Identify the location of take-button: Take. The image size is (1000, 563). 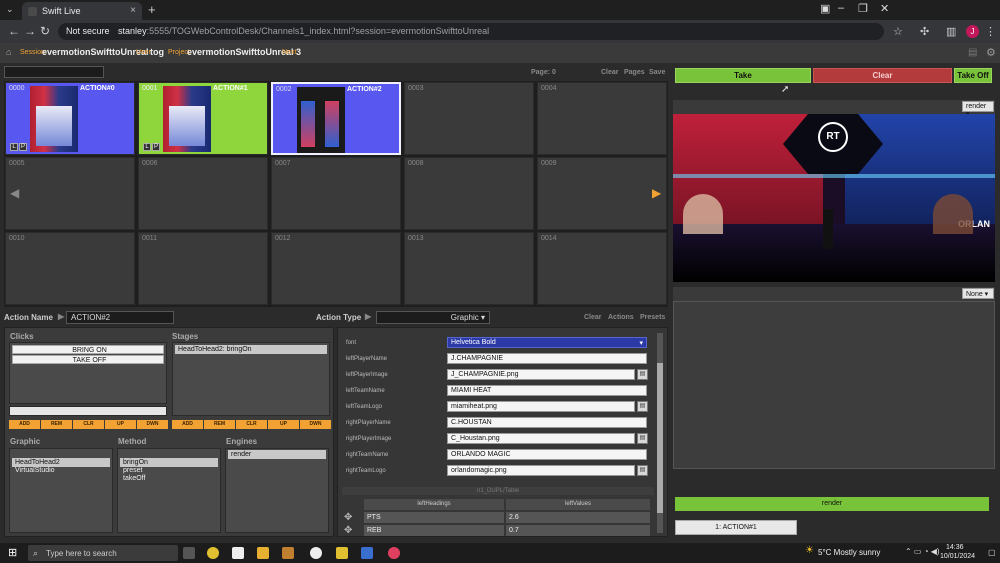
(743, 75).